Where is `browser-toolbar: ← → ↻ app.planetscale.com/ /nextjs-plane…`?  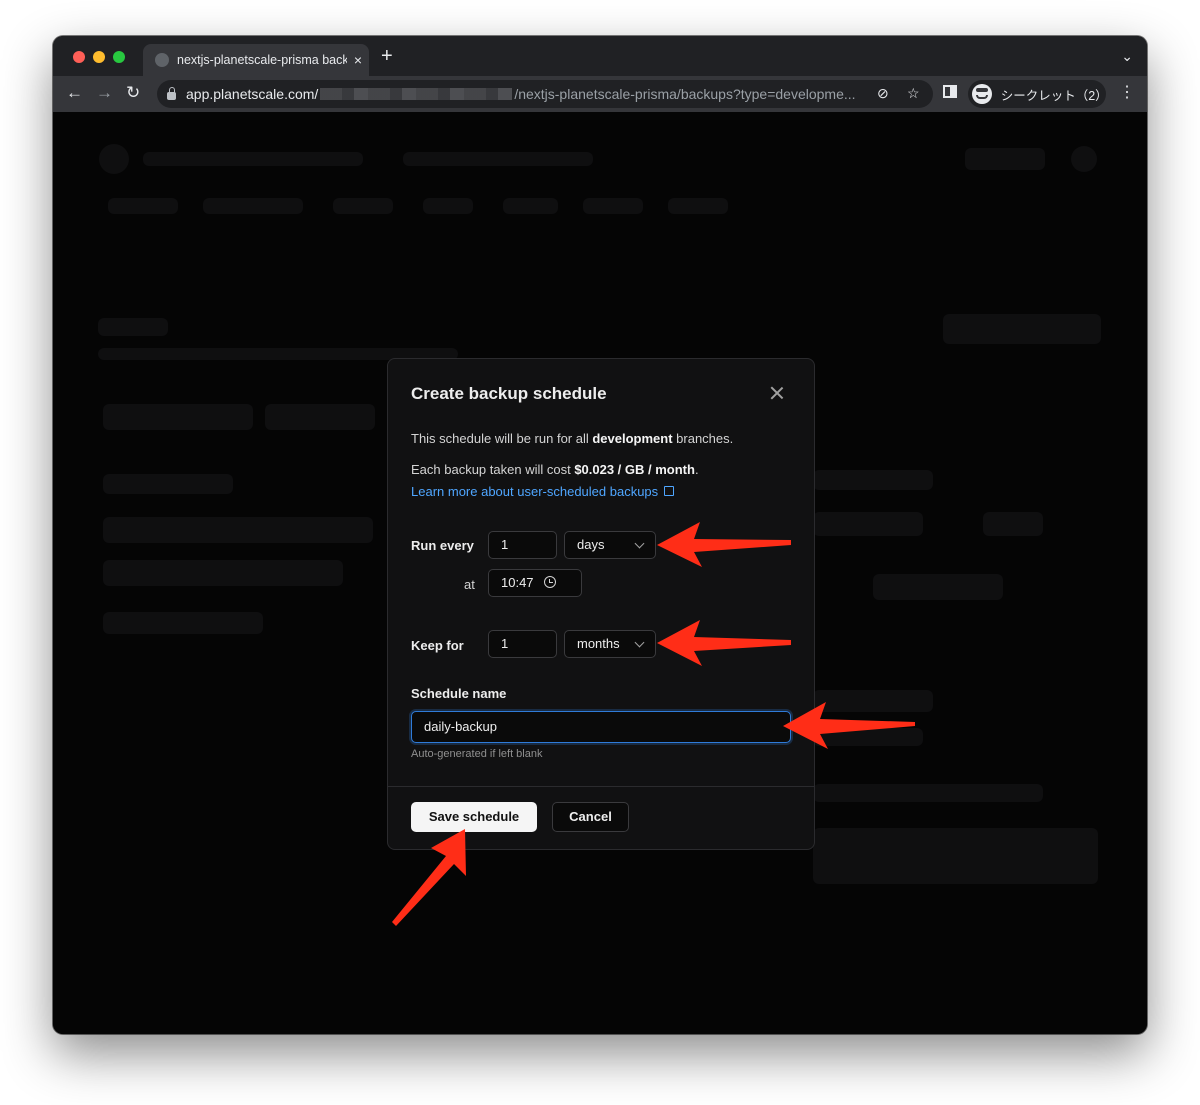
browser-toolbar: ← → ↻ app.planetscale.com/ /nextjs-plane… is located at coordinates (600, 94).